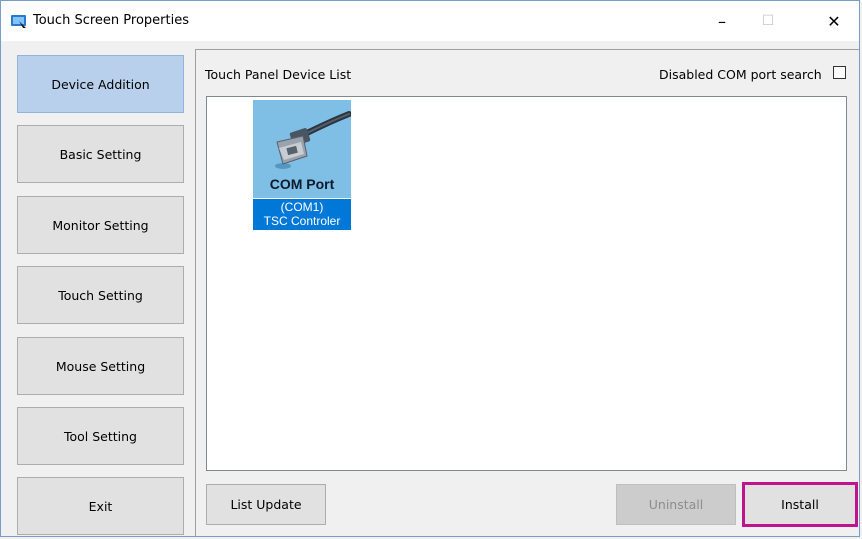 The image size is (862, 539). What do you see at coordinates (740, 74) in the screenshot?
I see `com-search-label: Disabled COM port search` at bounding box center [740, 74].